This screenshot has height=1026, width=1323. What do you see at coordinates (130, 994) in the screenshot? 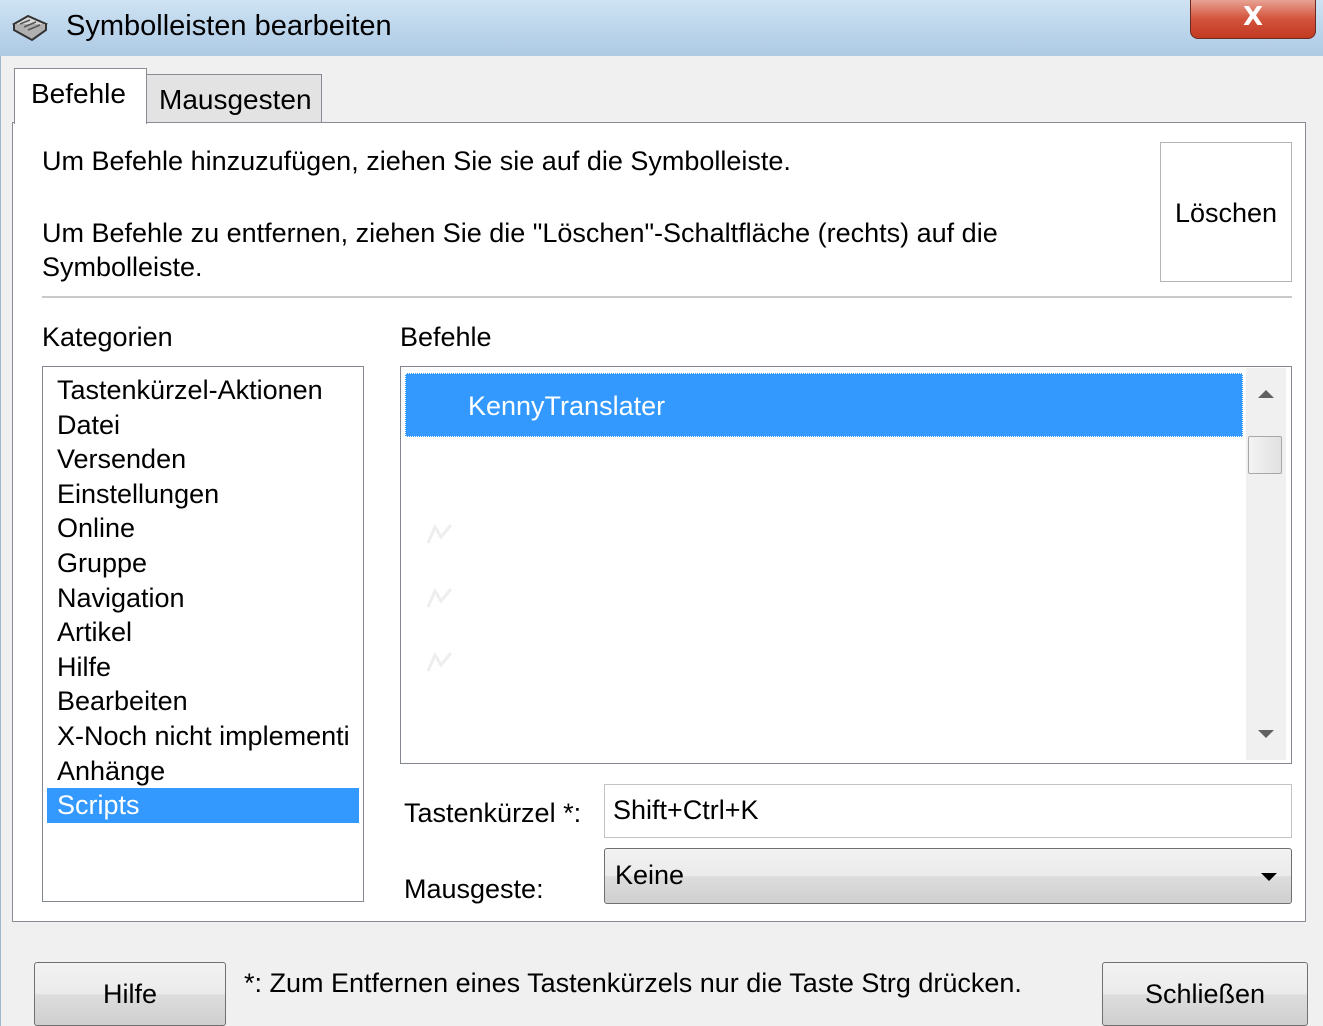
I see `help-button: Hilfe` at bounding box center [130, 994].